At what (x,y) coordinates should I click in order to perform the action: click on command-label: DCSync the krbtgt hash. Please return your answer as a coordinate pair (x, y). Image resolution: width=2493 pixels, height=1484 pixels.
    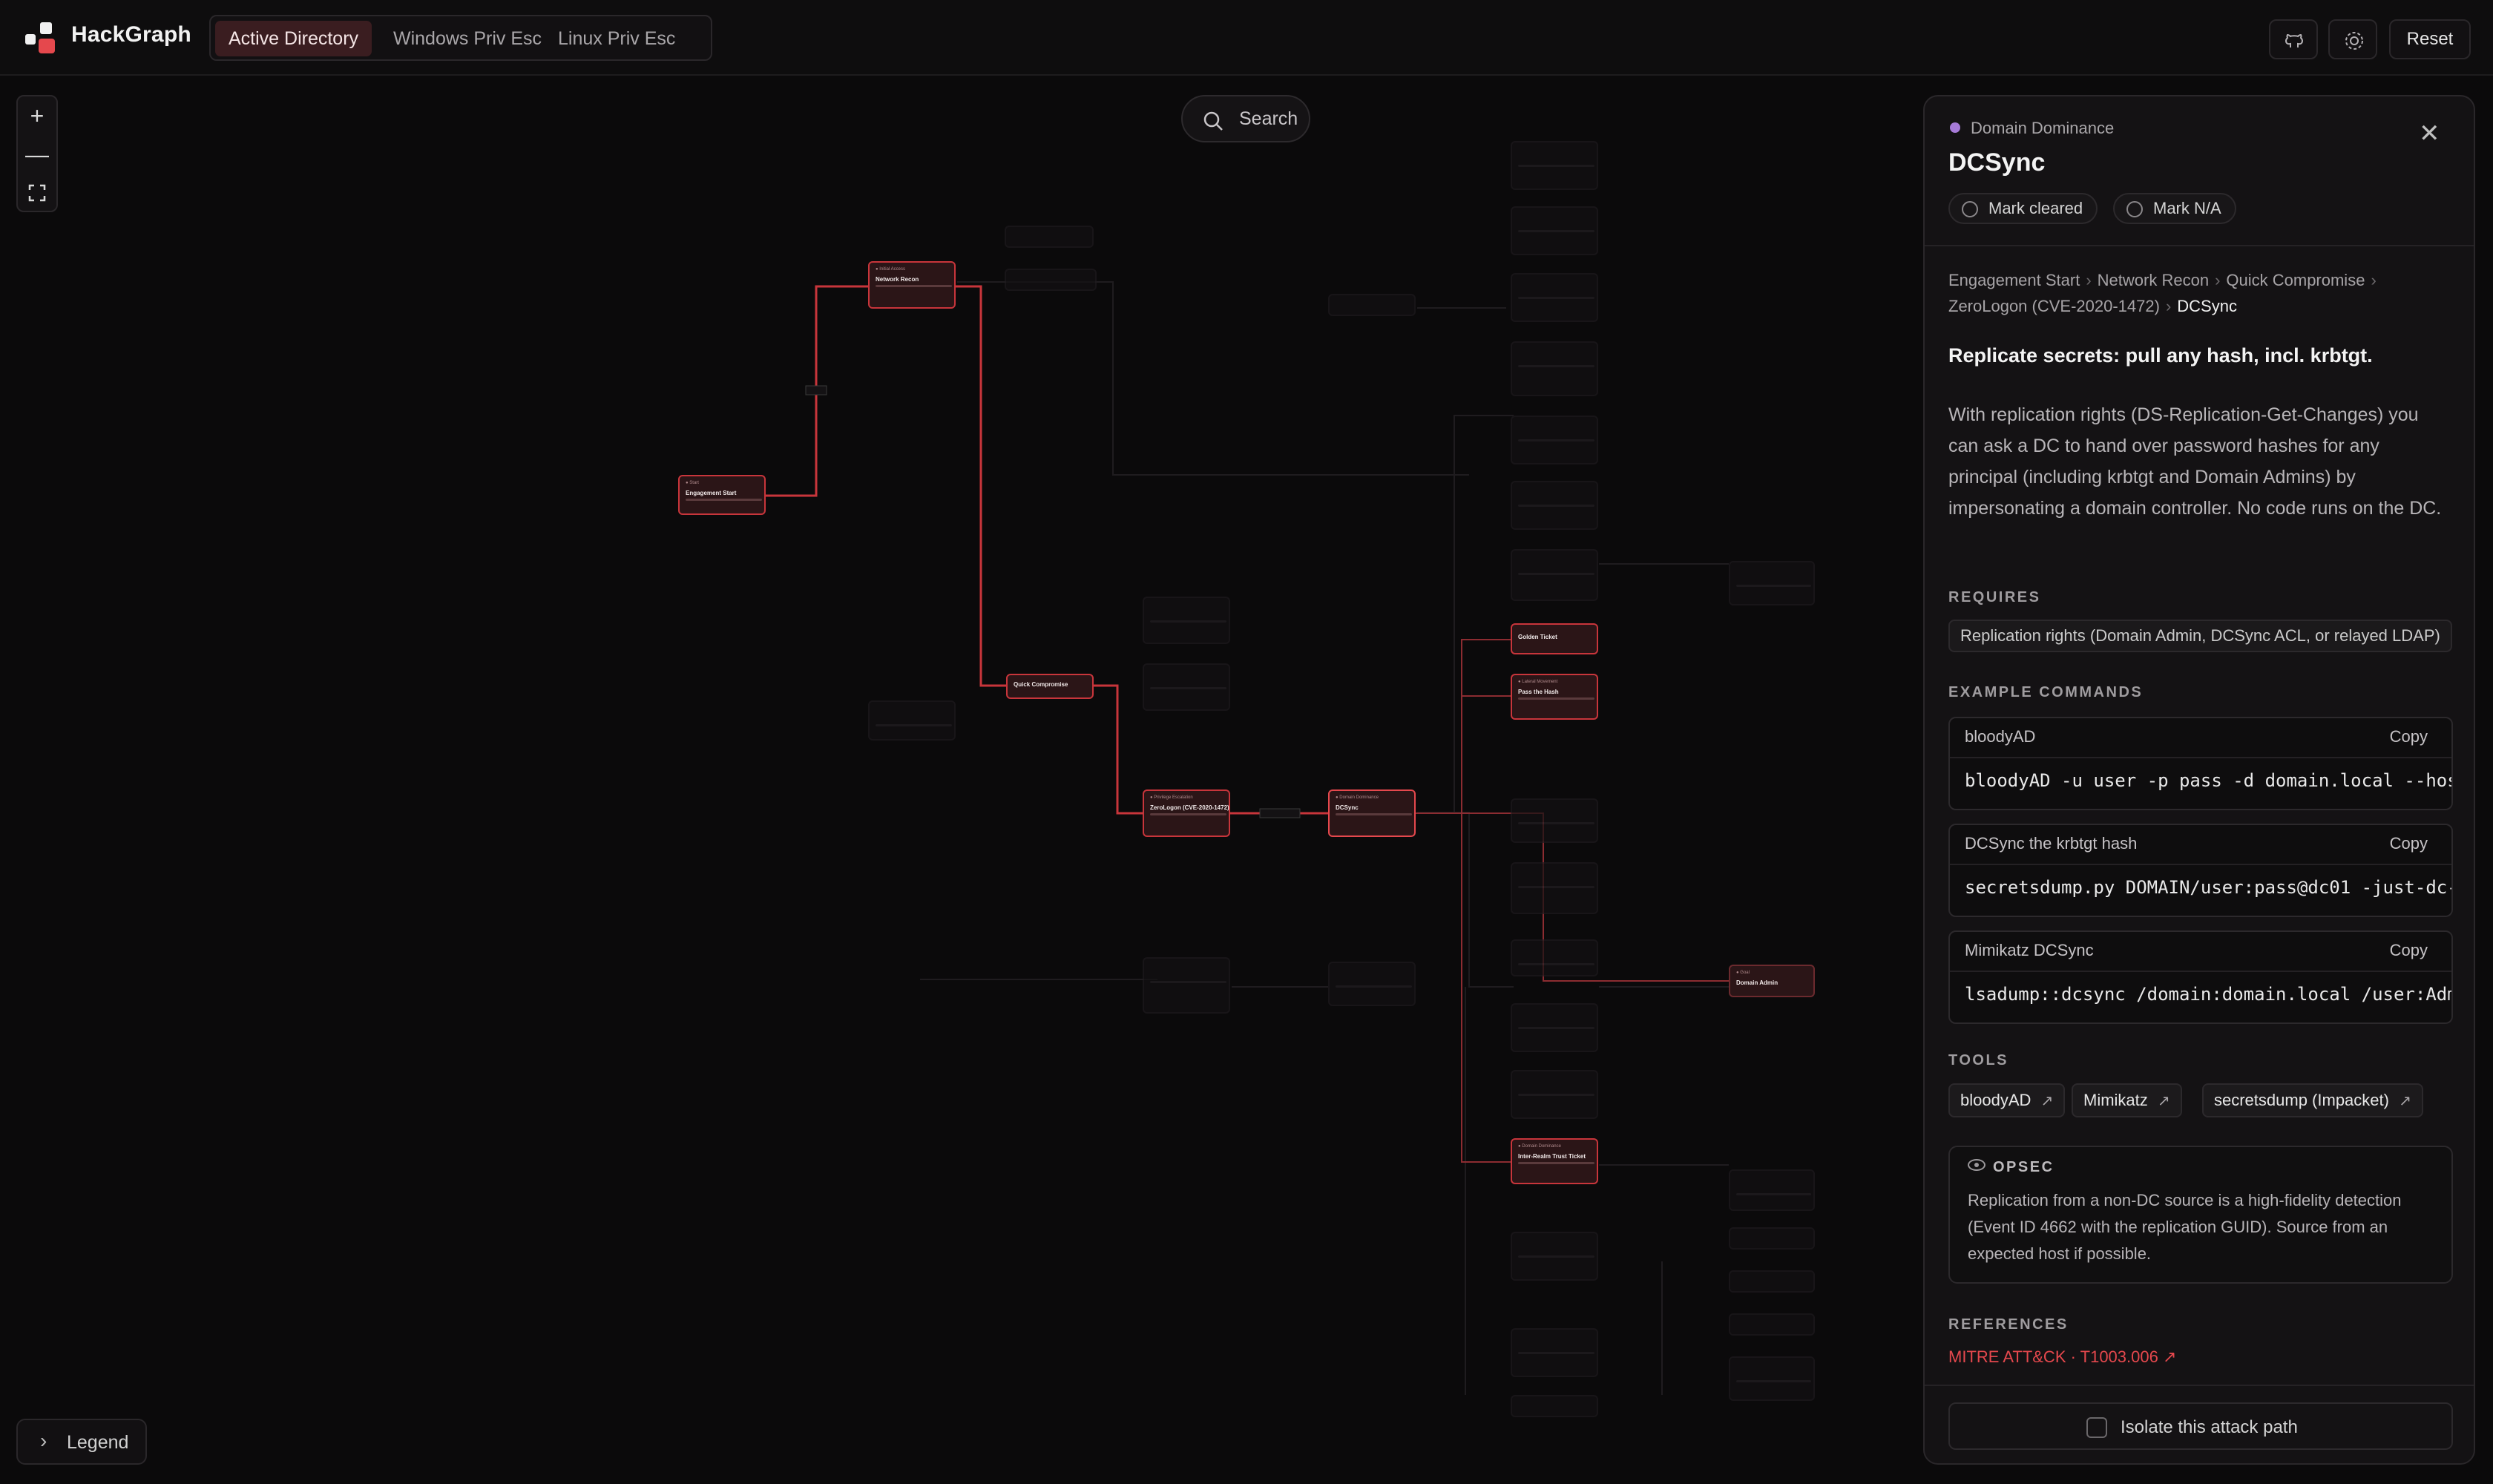
    Looking at the image, I should click on (2051, 843).